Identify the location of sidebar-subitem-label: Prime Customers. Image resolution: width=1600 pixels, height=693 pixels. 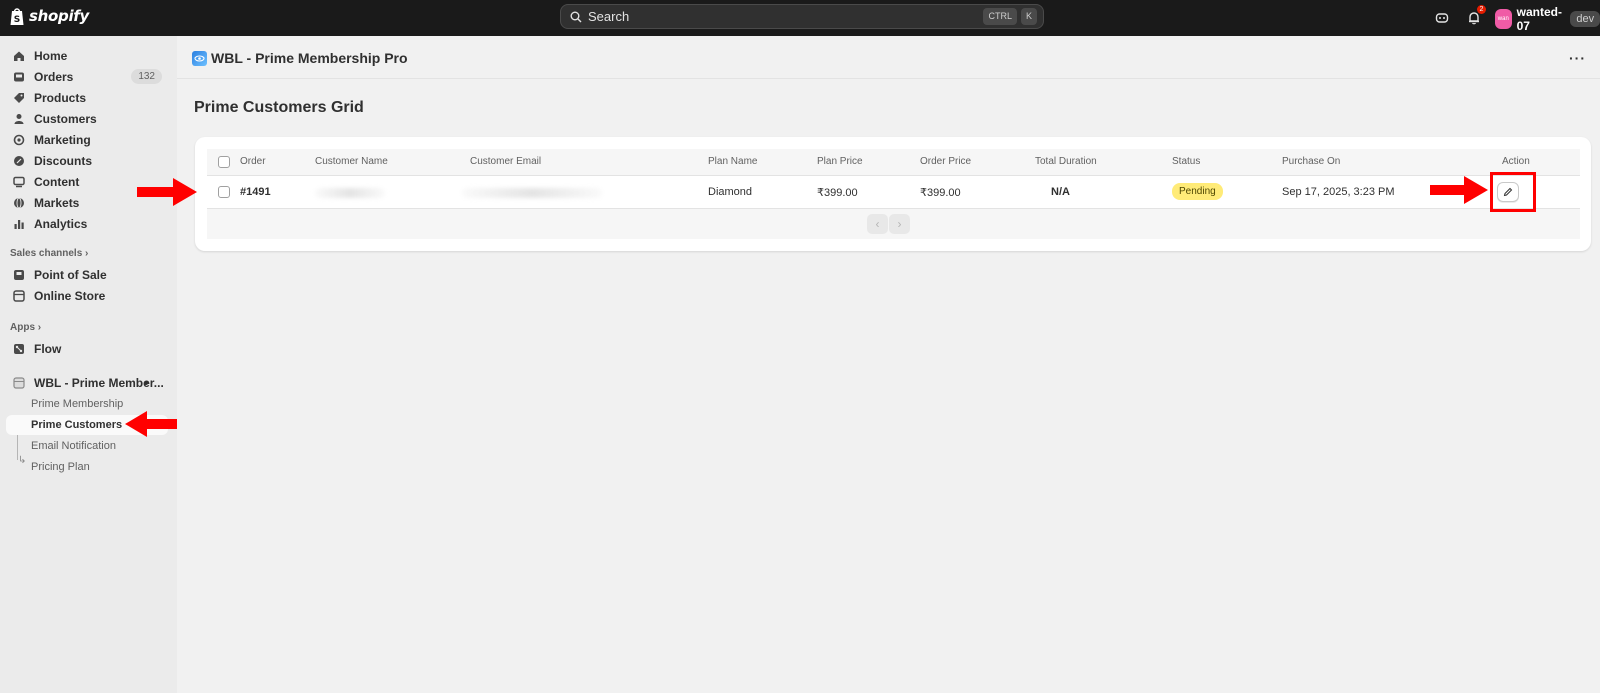
(77, 425).